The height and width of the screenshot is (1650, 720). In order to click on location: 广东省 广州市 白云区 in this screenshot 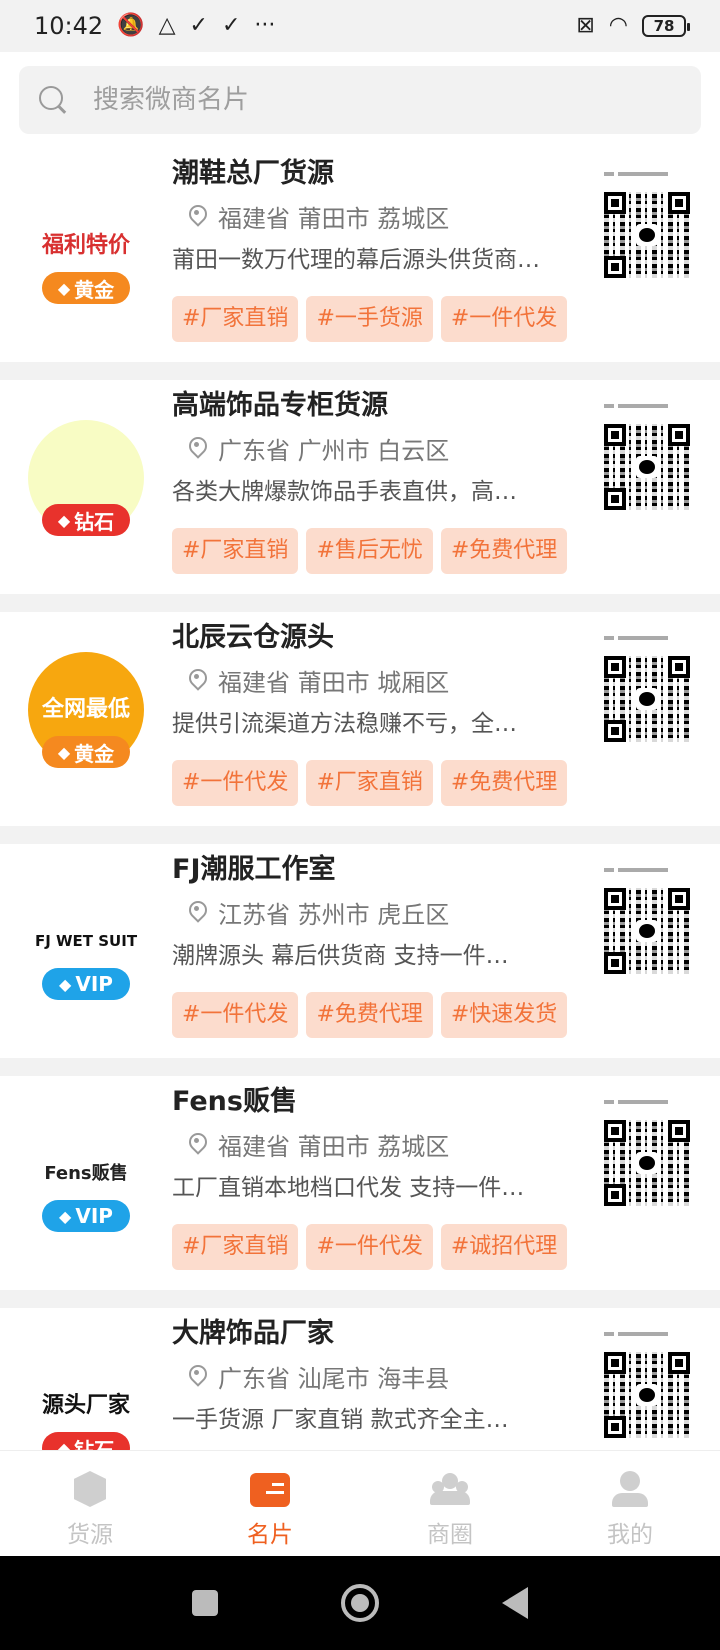, I will do `click(382, 448)`.